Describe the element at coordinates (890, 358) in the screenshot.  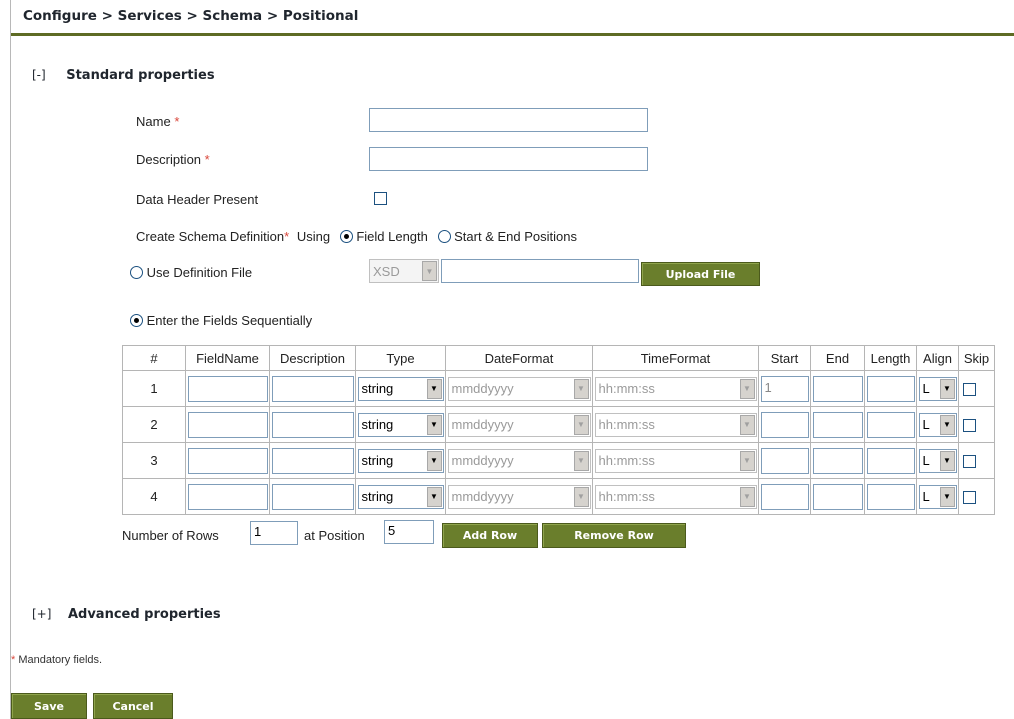
I see `col-header-length: Length` at that location.